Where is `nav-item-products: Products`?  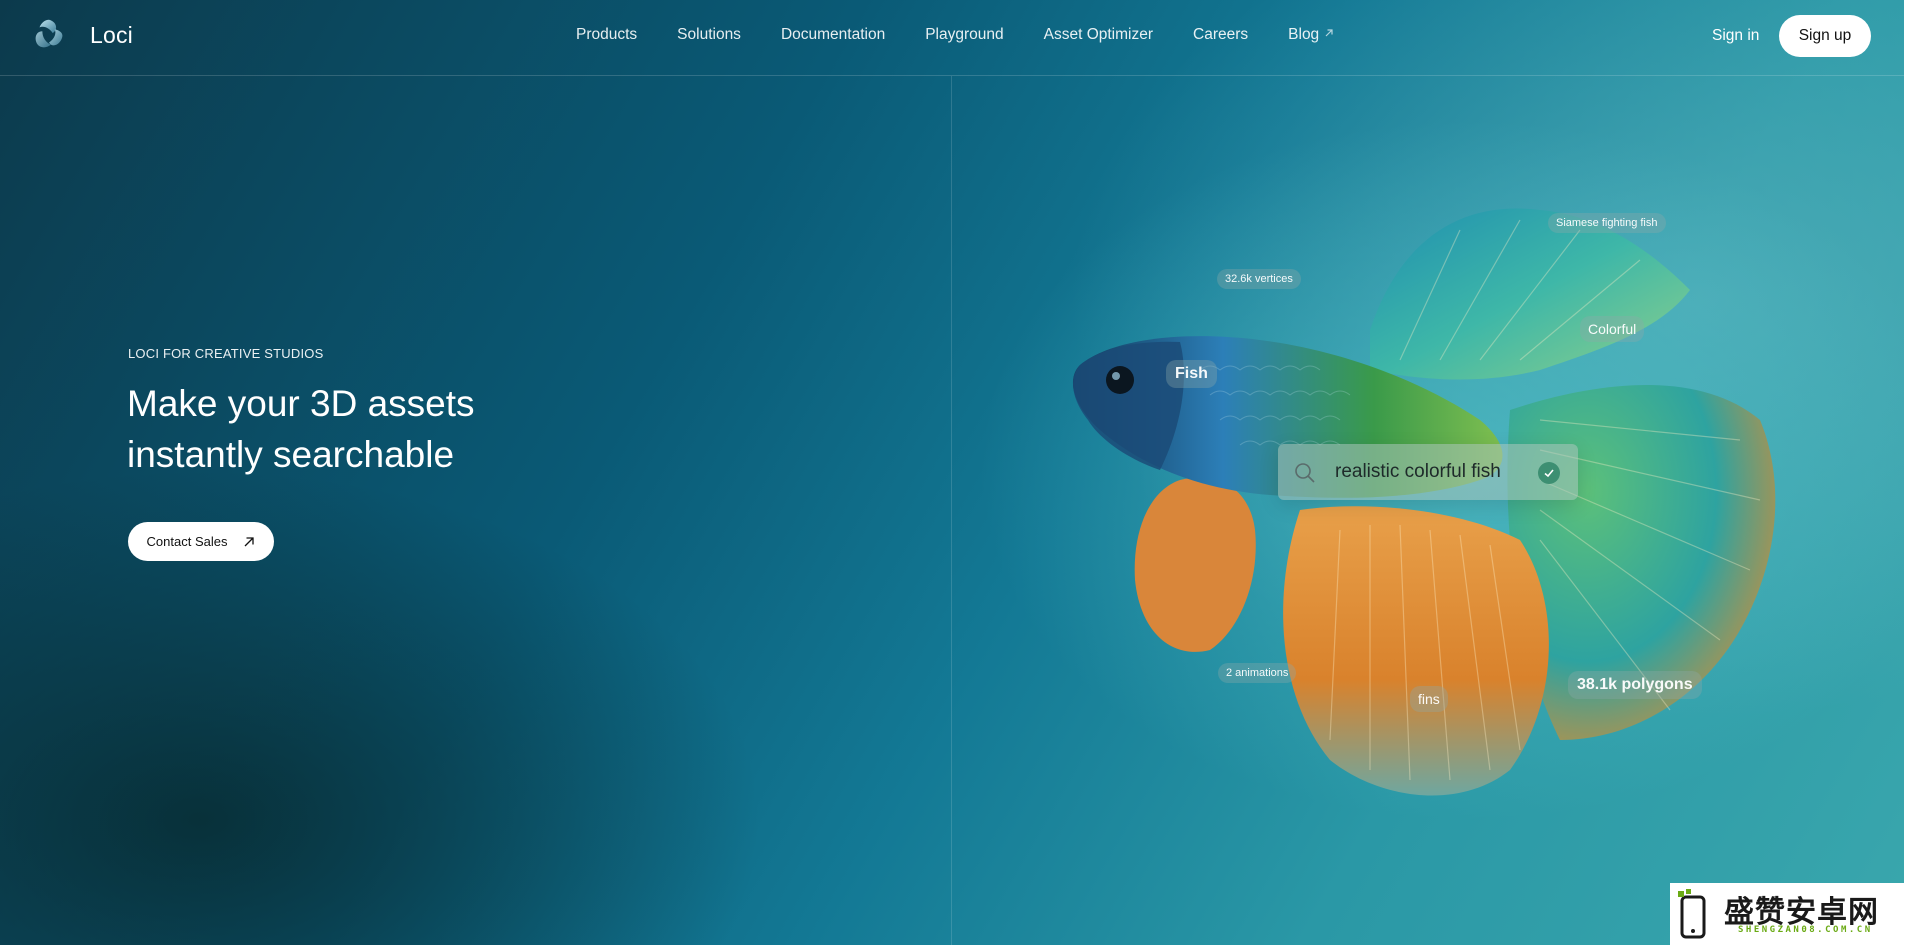 nav-item-products: Products is located at coordinates (606, 35).